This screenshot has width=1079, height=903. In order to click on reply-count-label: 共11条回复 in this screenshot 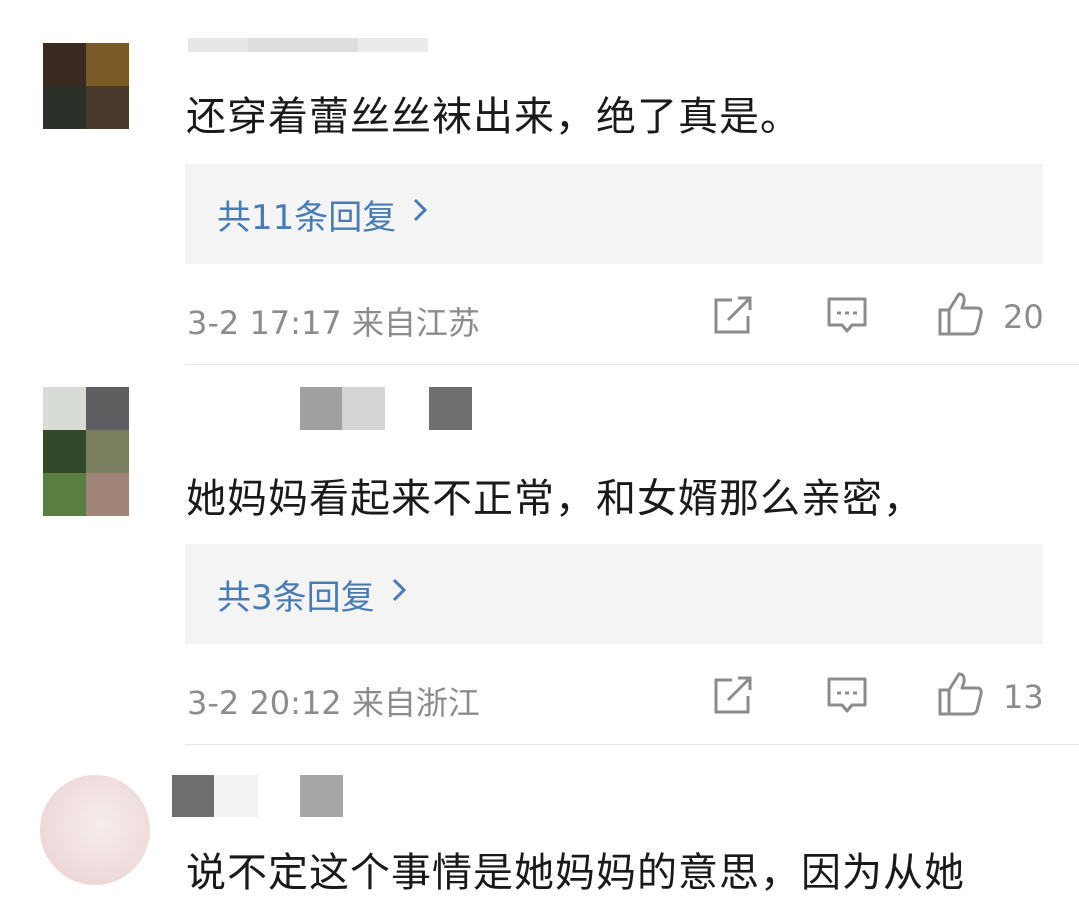, I will do `click(307, 217)`.